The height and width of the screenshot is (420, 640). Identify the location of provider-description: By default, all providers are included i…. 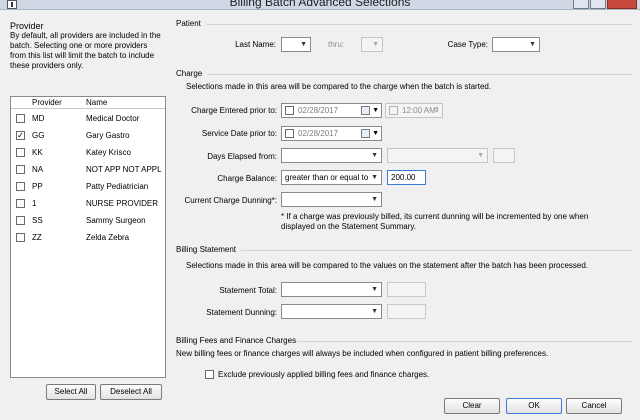
(85, 50).